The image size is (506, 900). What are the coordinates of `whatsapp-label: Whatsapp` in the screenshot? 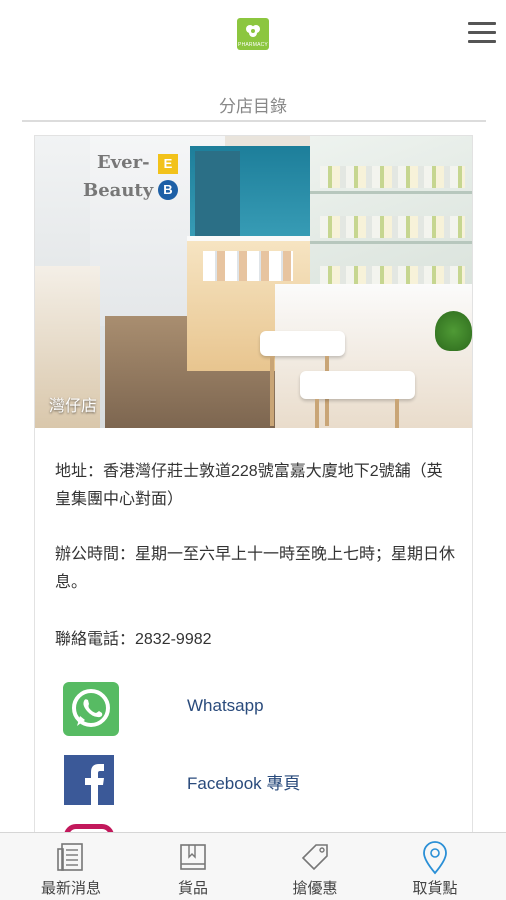 It's located at (225, 706).